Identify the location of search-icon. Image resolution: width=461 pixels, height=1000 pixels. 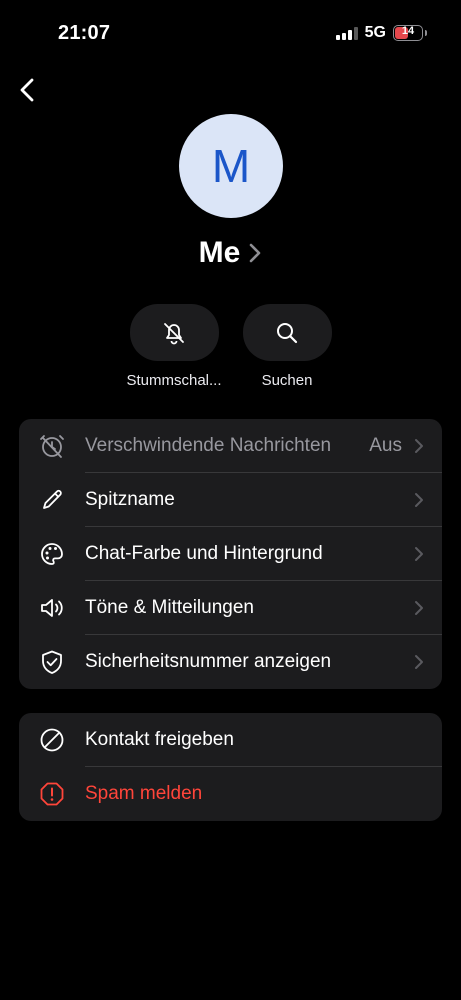
(287, 332).